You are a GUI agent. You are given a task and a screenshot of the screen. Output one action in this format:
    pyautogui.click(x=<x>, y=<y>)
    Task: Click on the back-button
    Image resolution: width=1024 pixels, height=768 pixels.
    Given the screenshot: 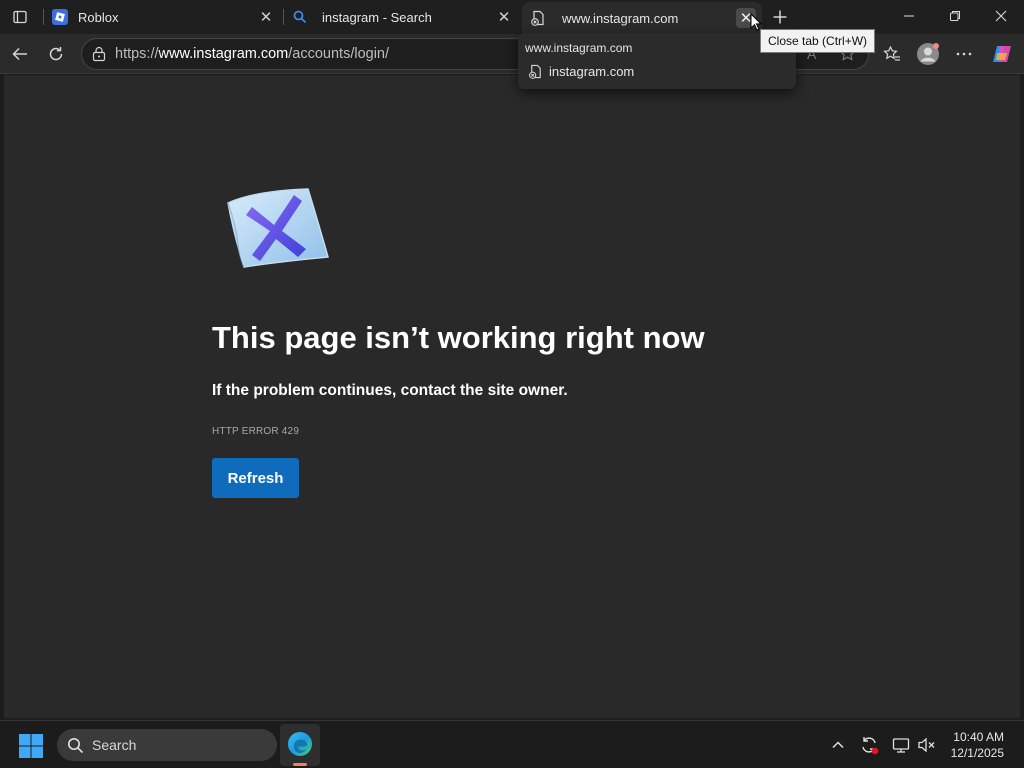 What is the action you would take?
    pyautogui.click(x=20, y=54)
    